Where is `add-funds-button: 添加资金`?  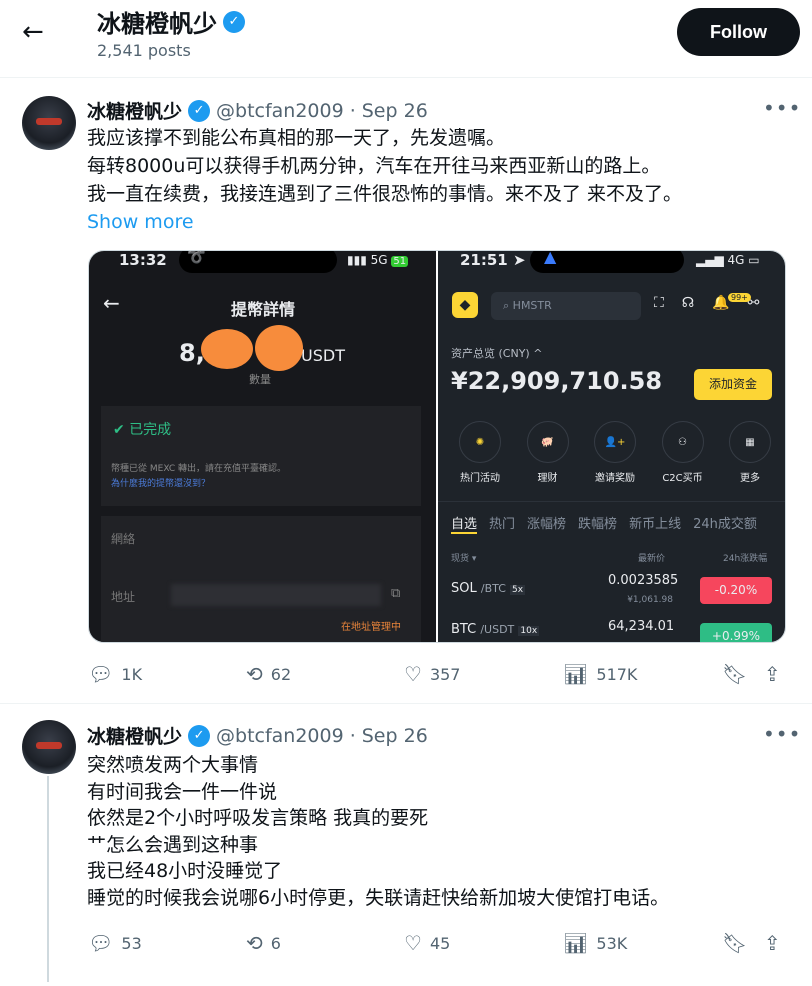
add-funds-button: 添加资金 is located at coordinates (733, 384).